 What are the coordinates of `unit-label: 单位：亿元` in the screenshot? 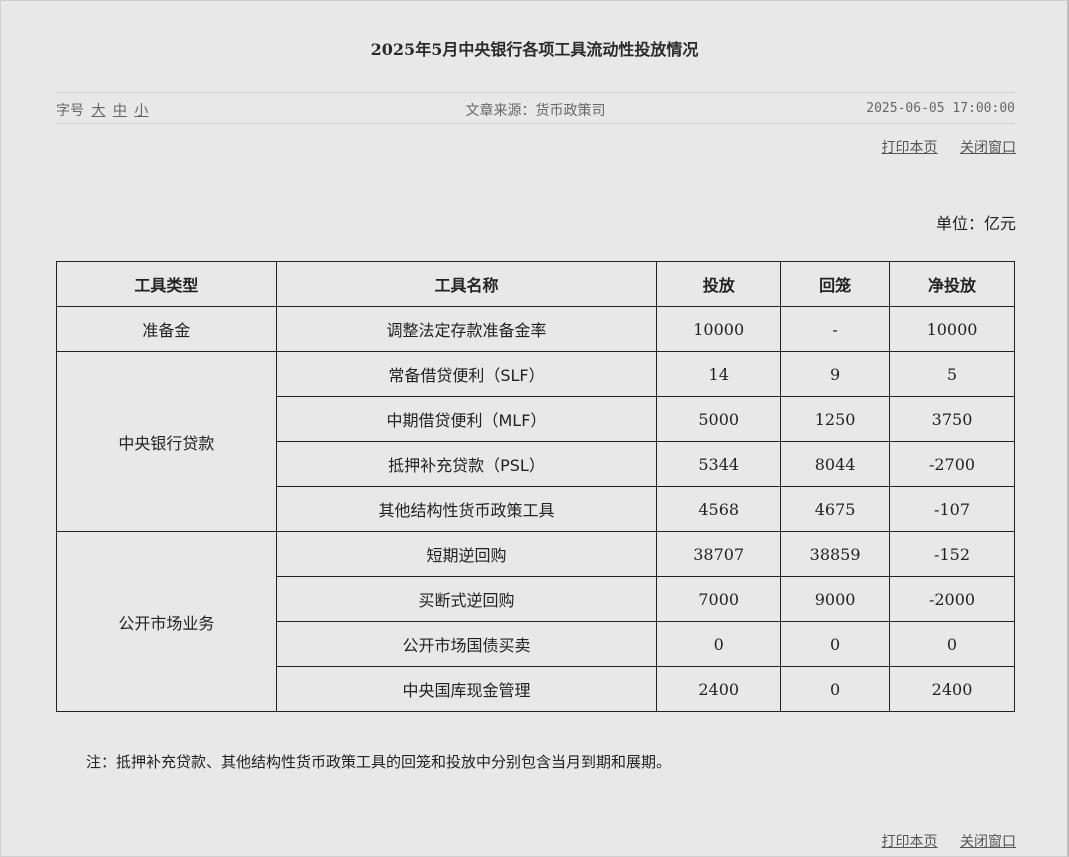 It's located at (975, 223).